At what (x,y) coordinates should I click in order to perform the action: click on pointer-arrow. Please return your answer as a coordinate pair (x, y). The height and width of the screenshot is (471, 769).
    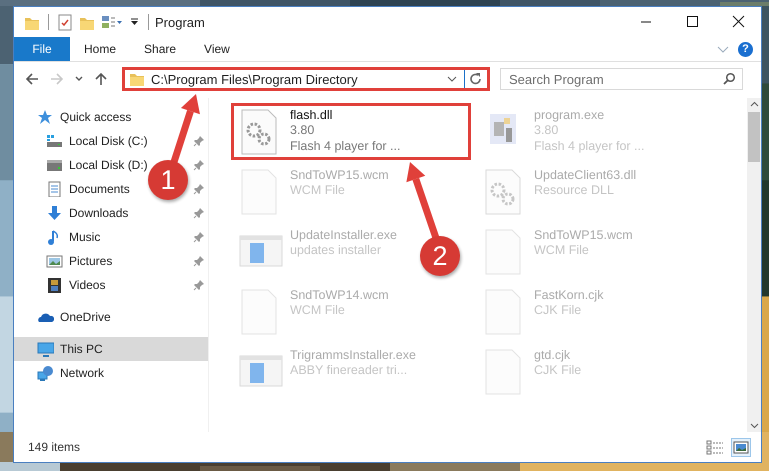
    Looking at the image, I should click on (185, 129).